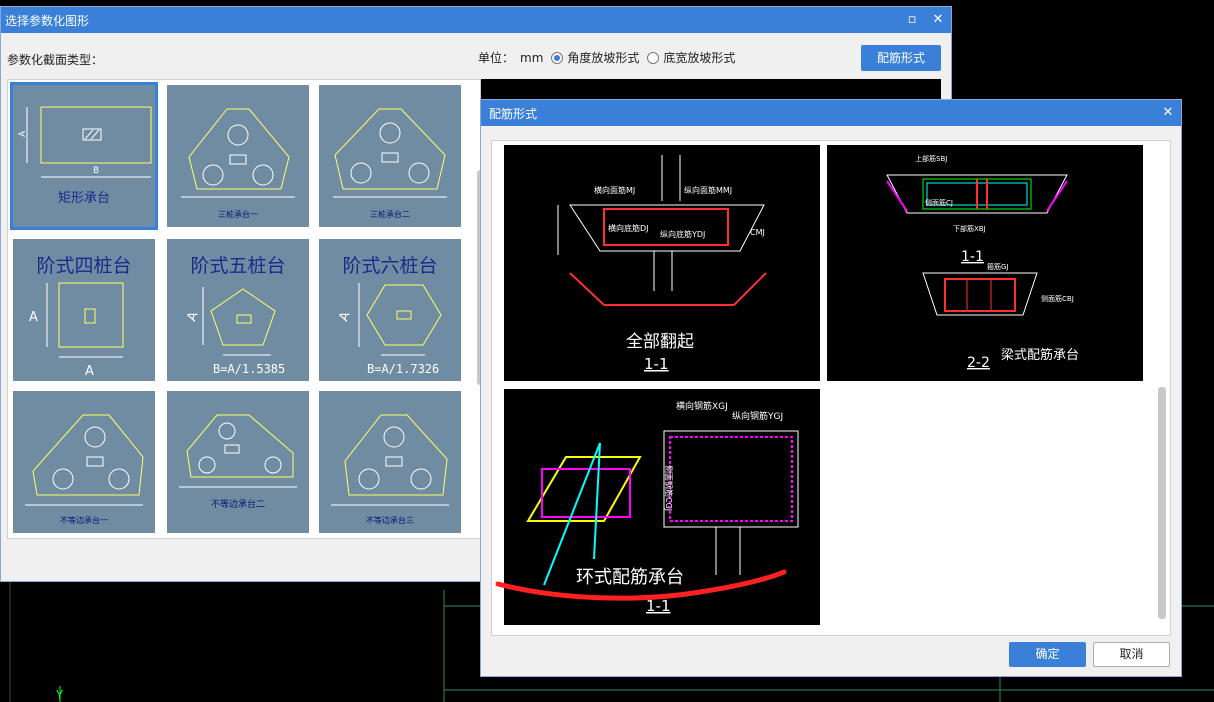 The width and height of the screenshot is (1214, 702). Describe the element at coordinates (641, 585) in the screenshot. I see `annotation-stroke` at that location.